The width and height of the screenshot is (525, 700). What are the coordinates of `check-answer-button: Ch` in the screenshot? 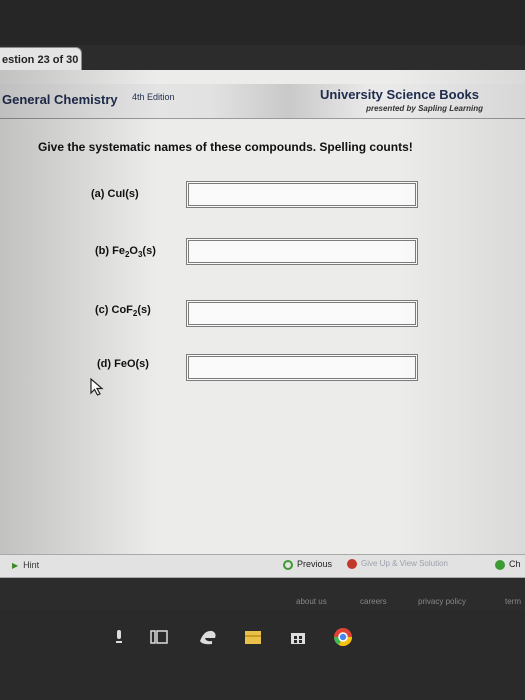 It's located at (508, 564).